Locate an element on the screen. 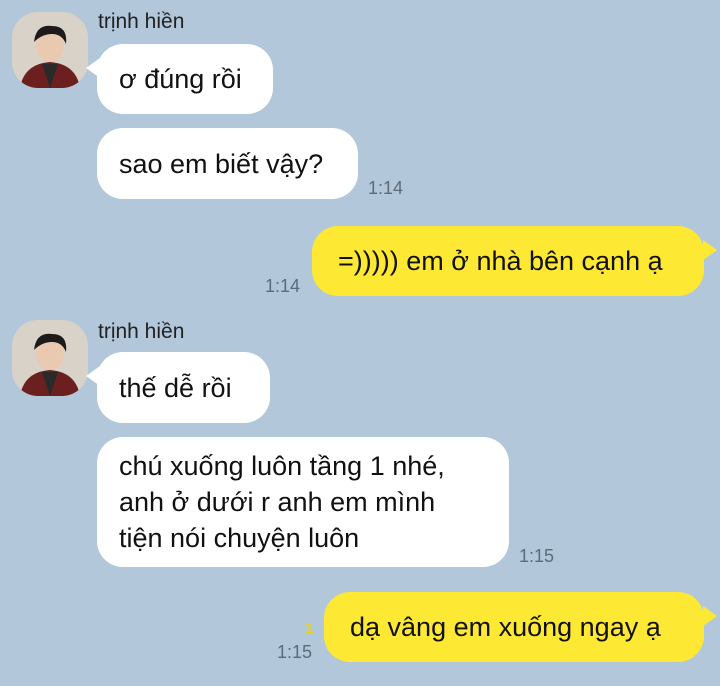 This screenshot has height=686, width=720. message-bubble-incoming: thế dễ rồi is located at coordinates (183, 387).